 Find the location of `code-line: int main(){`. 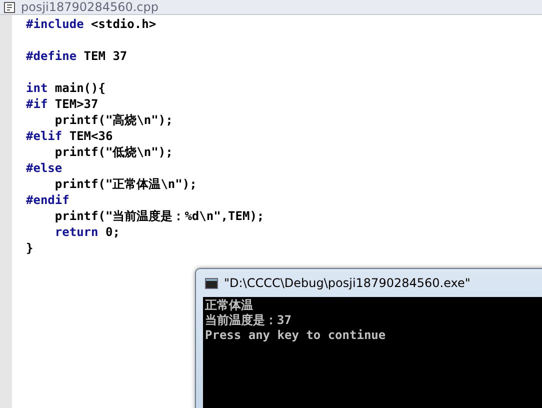

code-line: int main(){ is located at coordinates (66, 88).